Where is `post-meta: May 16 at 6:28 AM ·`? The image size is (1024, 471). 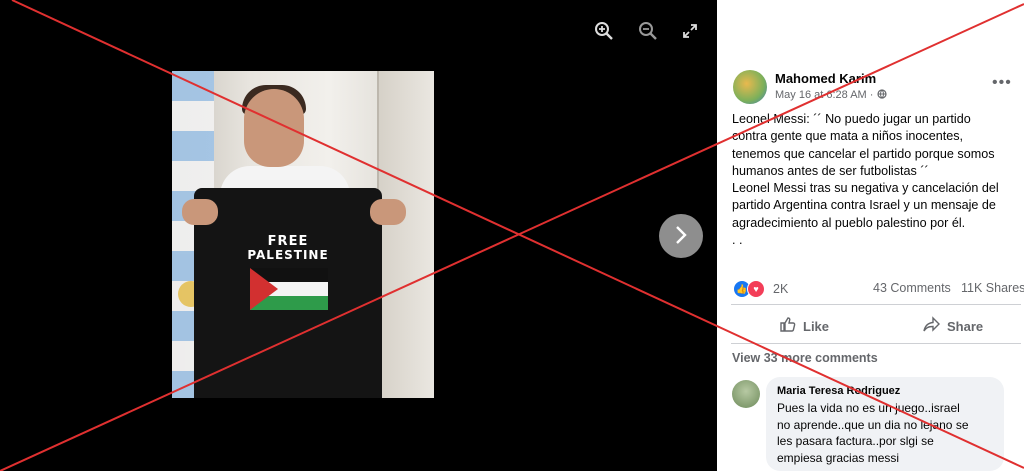
post-meta: May 16 at 6:28 AM · is located at coordinates (831, 95).